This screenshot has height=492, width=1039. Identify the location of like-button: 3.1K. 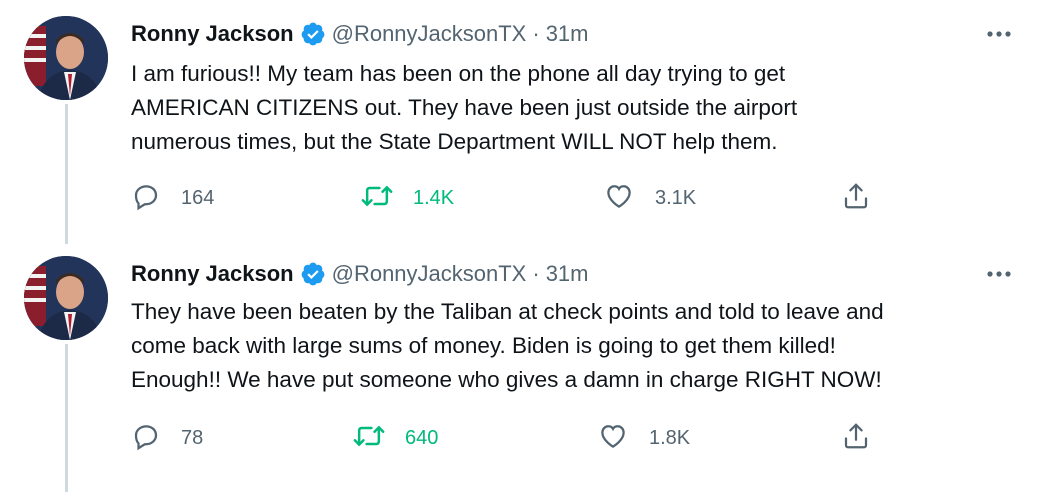
(649, 198).